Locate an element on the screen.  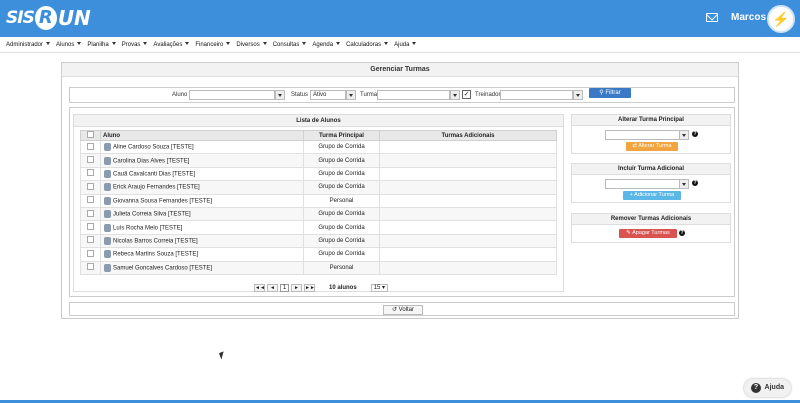
aluno-dropdown-button is located at coordinates (280, 95).